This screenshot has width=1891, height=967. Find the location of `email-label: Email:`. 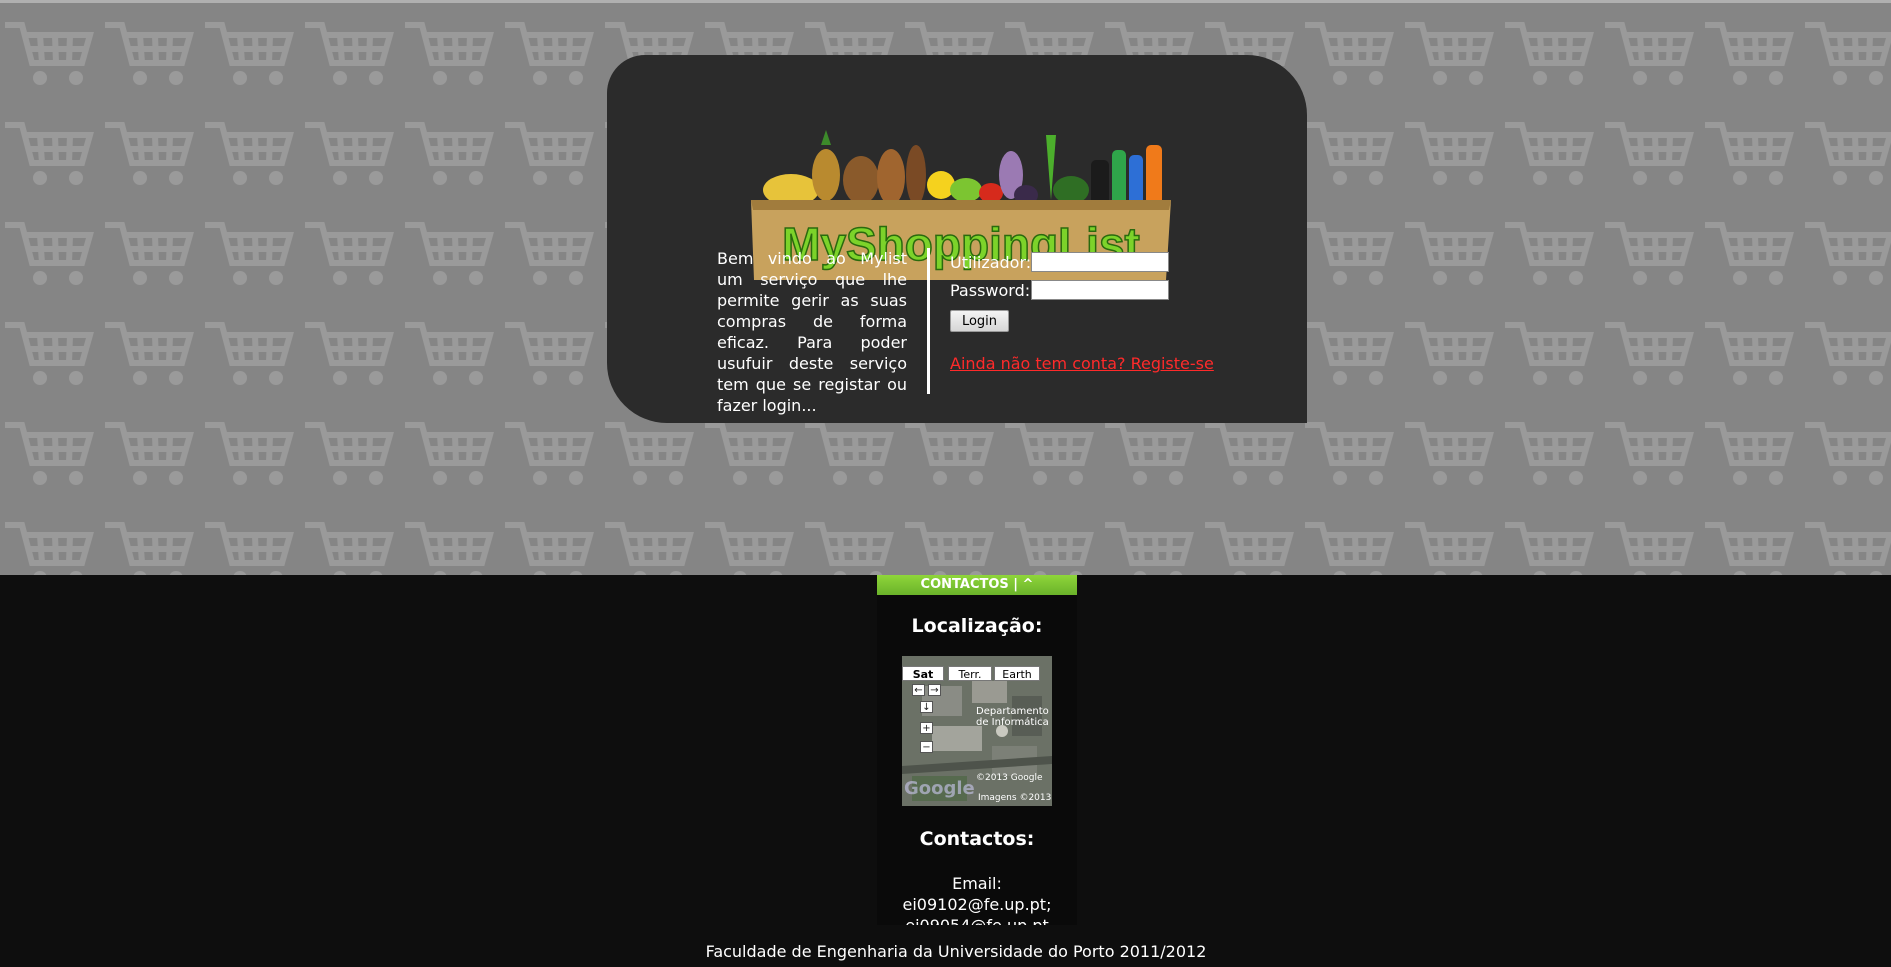

email-label: Email: is located at coordinates (977, 883).